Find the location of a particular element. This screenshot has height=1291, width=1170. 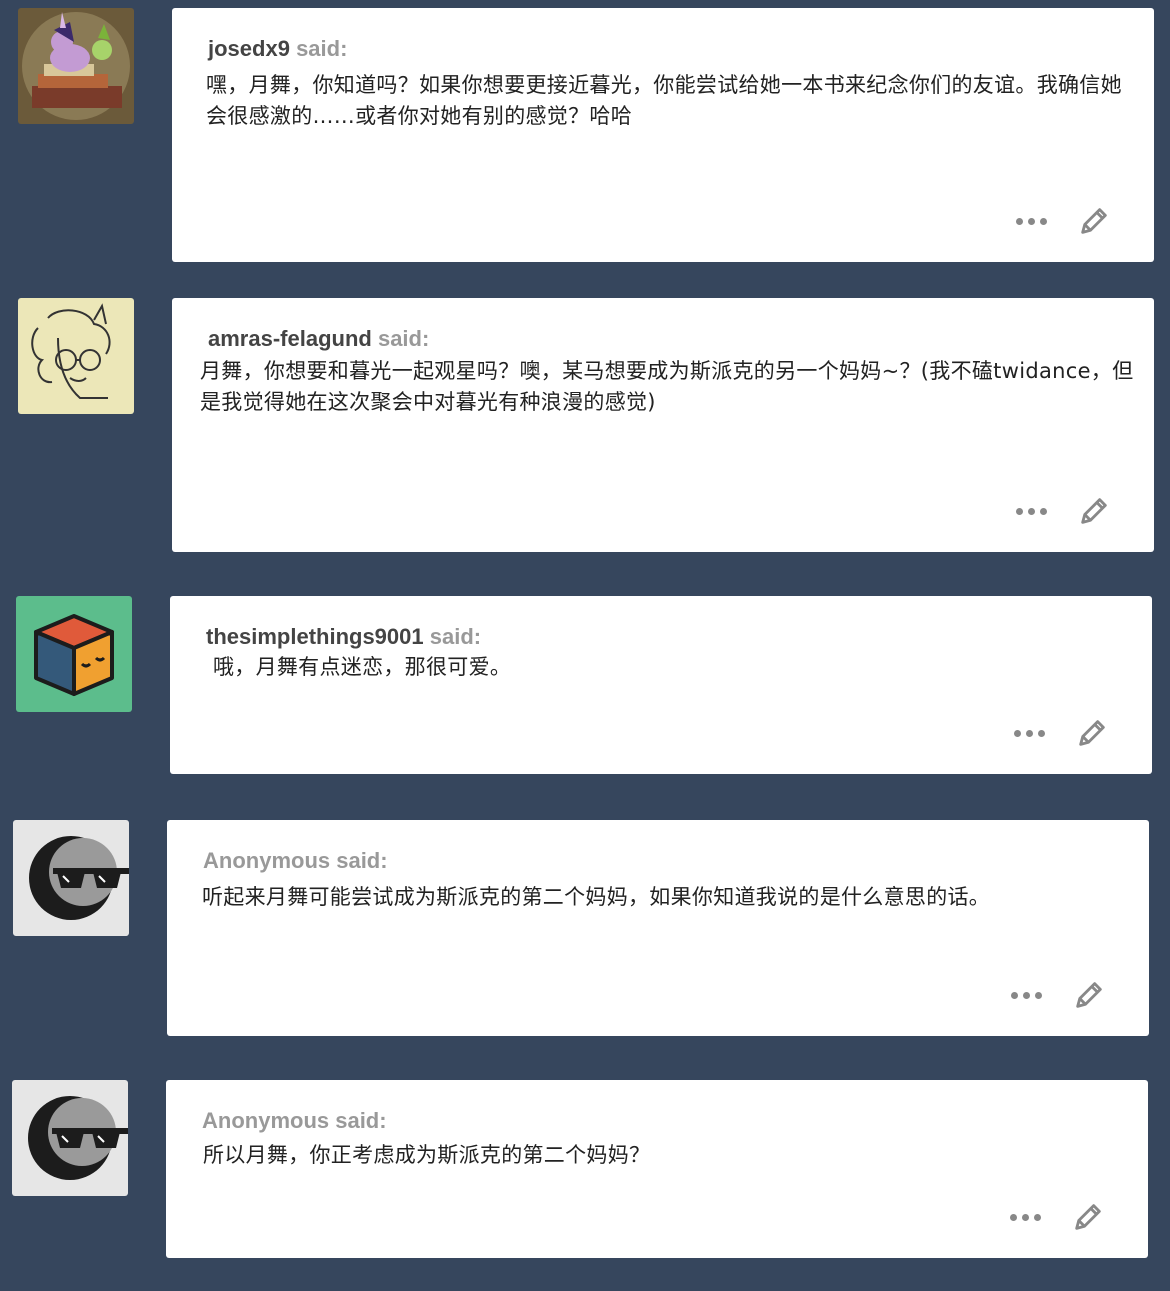

question-text: 所以月舞，你正考虑成为斯派克的第二个妈妈？ is located at coordinates (427, 1155).